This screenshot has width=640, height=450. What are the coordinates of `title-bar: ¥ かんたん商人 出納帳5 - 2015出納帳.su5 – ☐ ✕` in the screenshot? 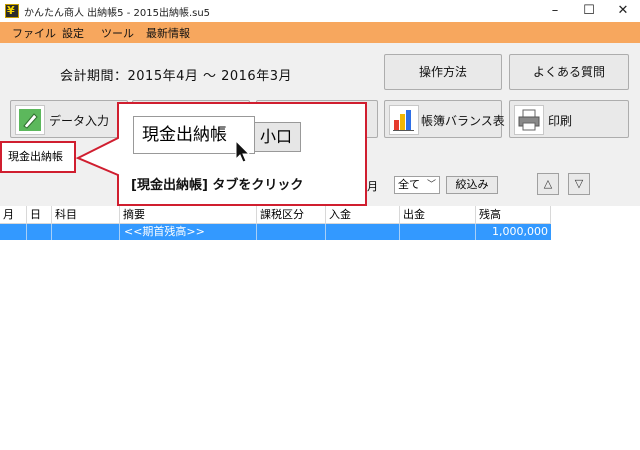 It's located at (320, 11).